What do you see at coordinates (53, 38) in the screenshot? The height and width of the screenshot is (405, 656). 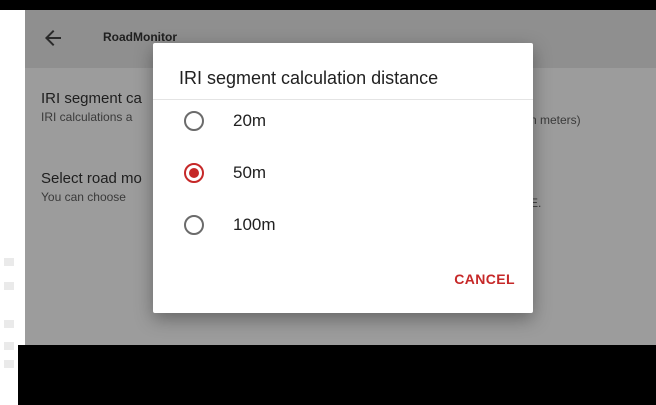 I see `arrow-left-icon` at bounding box center [53, 38].